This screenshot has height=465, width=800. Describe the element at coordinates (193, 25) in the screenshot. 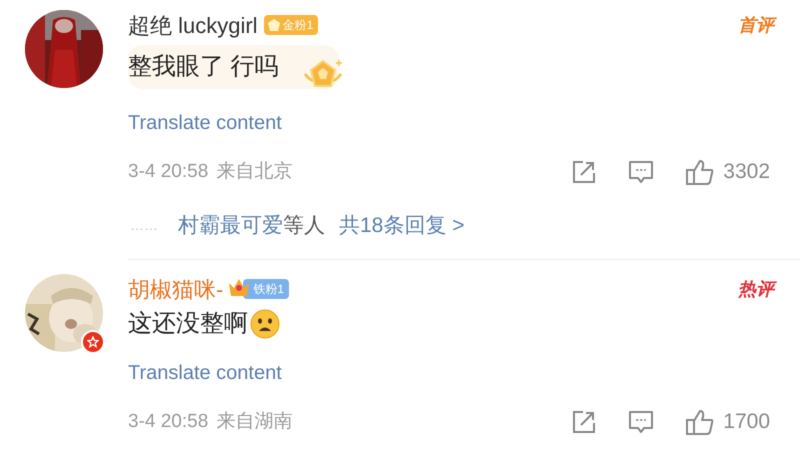

I see `username: 超绝 luckygirl` at that location.